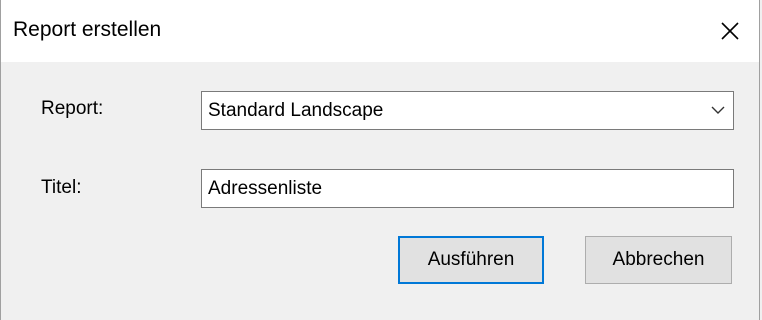  I want to click on titel-input, so click(467, 188).